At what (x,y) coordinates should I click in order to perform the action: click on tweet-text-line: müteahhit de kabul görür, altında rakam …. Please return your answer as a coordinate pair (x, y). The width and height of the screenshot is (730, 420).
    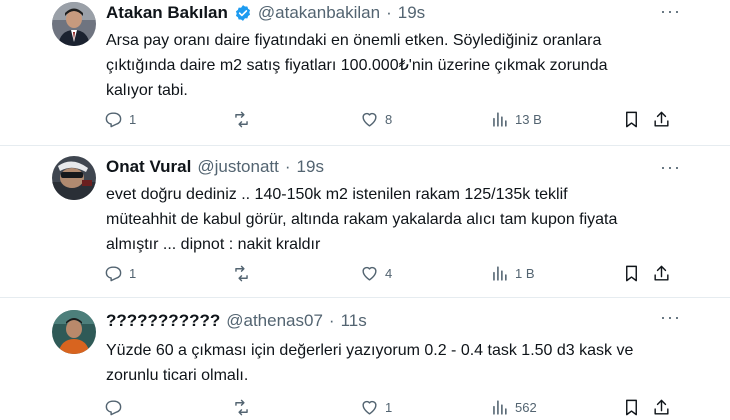
    Looking at the image, I should click on (362, 219).